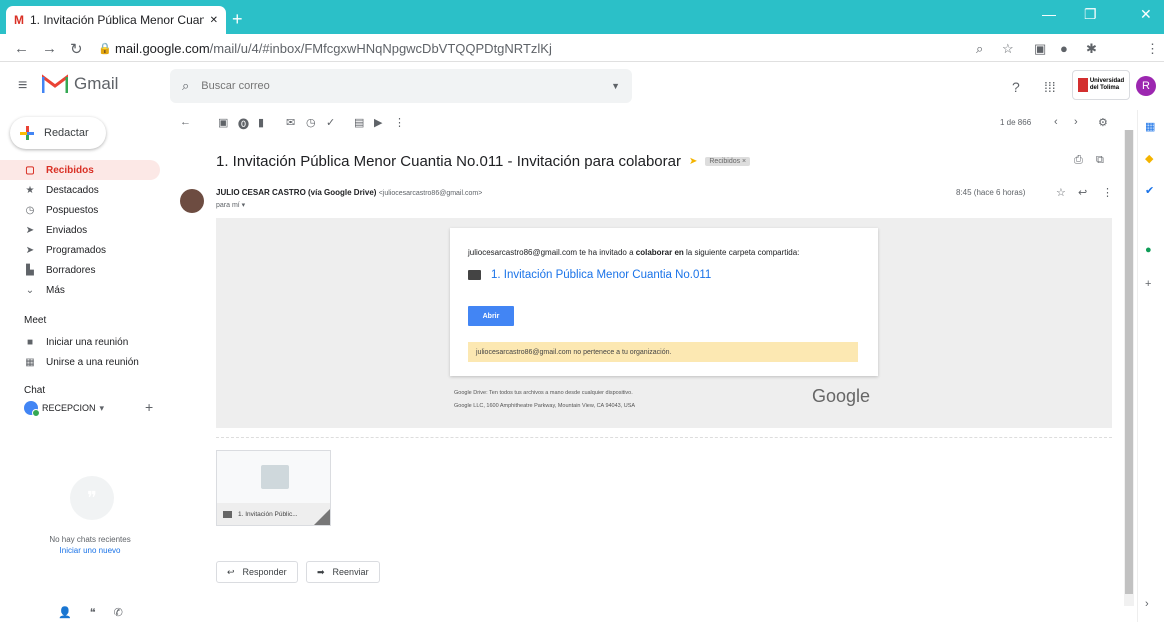  What do you see at coordinates (64, 409) in the screenshot?
I see `chat-user-status: RECEPCION ▾` at bounding box center [64, 409].